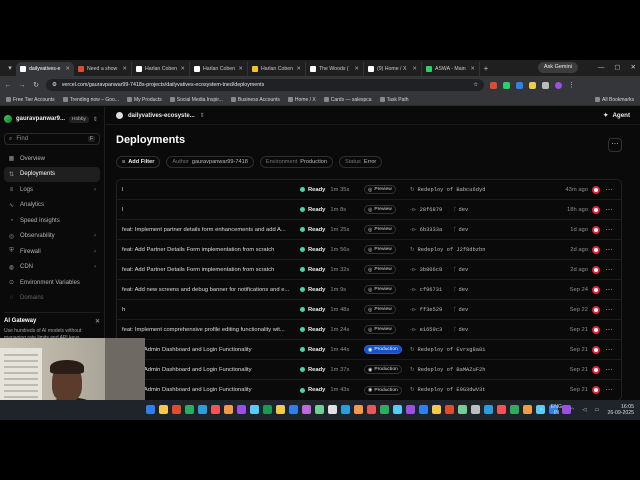 The height and width of the screenshot is (480, 640). What do you see at coordinates (465, 210) in the screenshot?
I see `deployment-source: -o- 28f6879 ᚴ dev` at bounding box center [465, 210].